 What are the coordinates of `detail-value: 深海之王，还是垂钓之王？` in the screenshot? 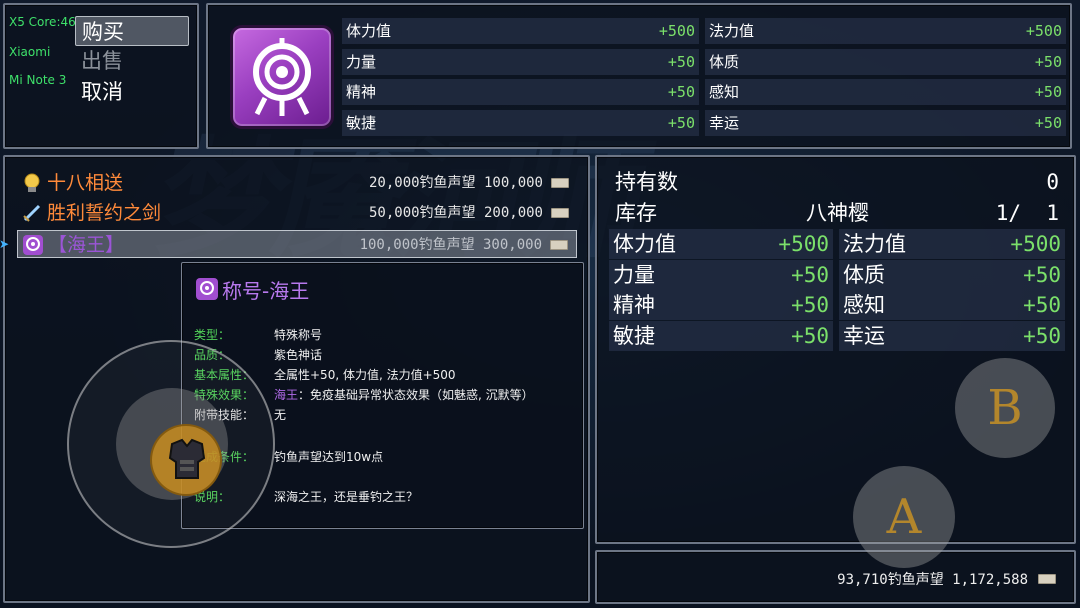 It's located at (346, 497).